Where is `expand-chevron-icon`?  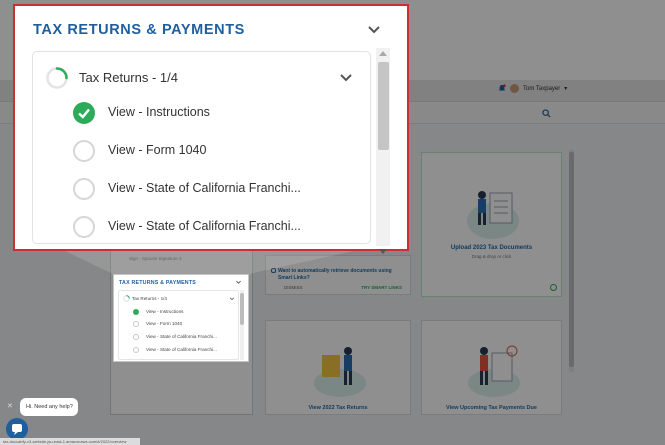 expand-chevron-icon is located at coordinates (346, 78).